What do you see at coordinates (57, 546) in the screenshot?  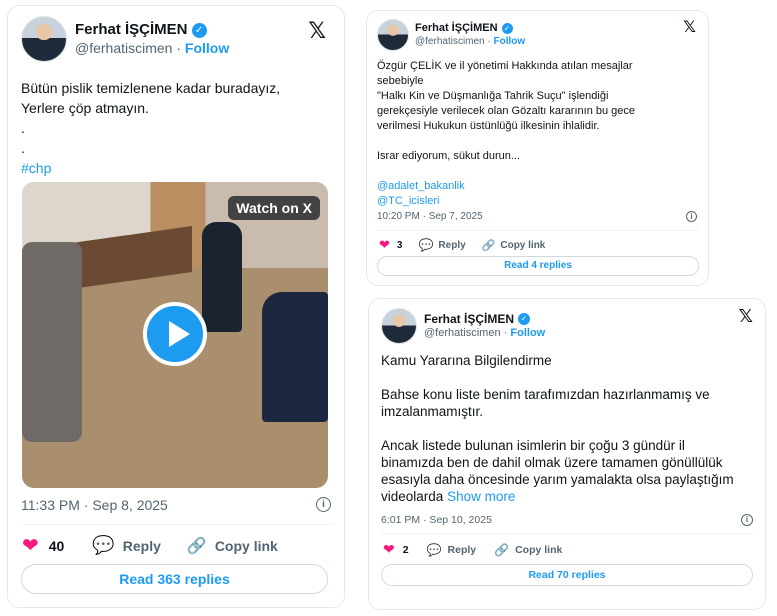 I see `like-count: 40` at bounding box center [57, 546].